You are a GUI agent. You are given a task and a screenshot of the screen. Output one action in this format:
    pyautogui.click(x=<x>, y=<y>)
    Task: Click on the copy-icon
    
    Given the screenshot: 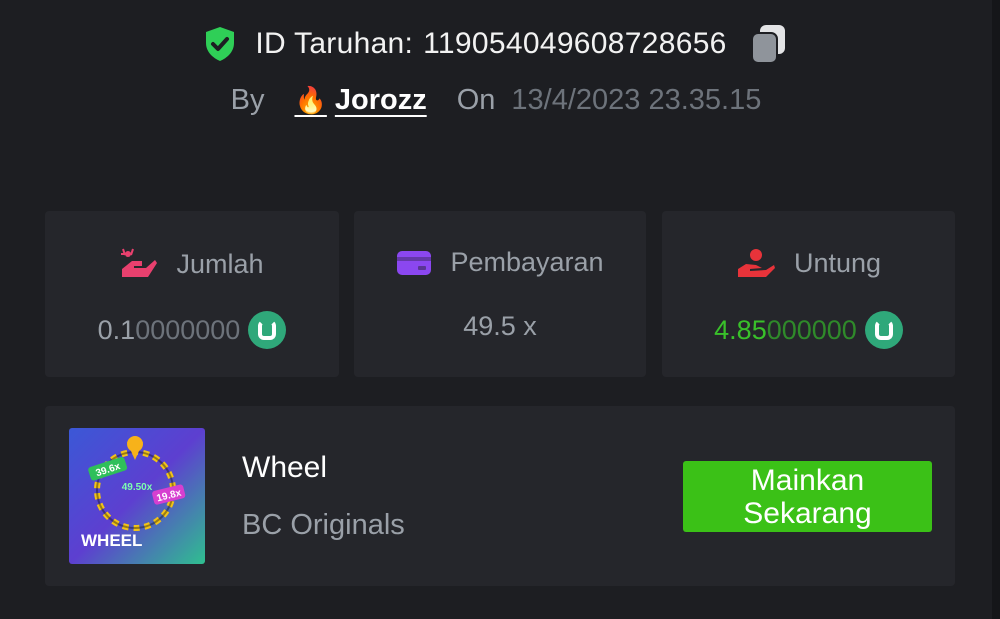 What is the action you would take?
    pyautogui.click(x=769, y=44)
    